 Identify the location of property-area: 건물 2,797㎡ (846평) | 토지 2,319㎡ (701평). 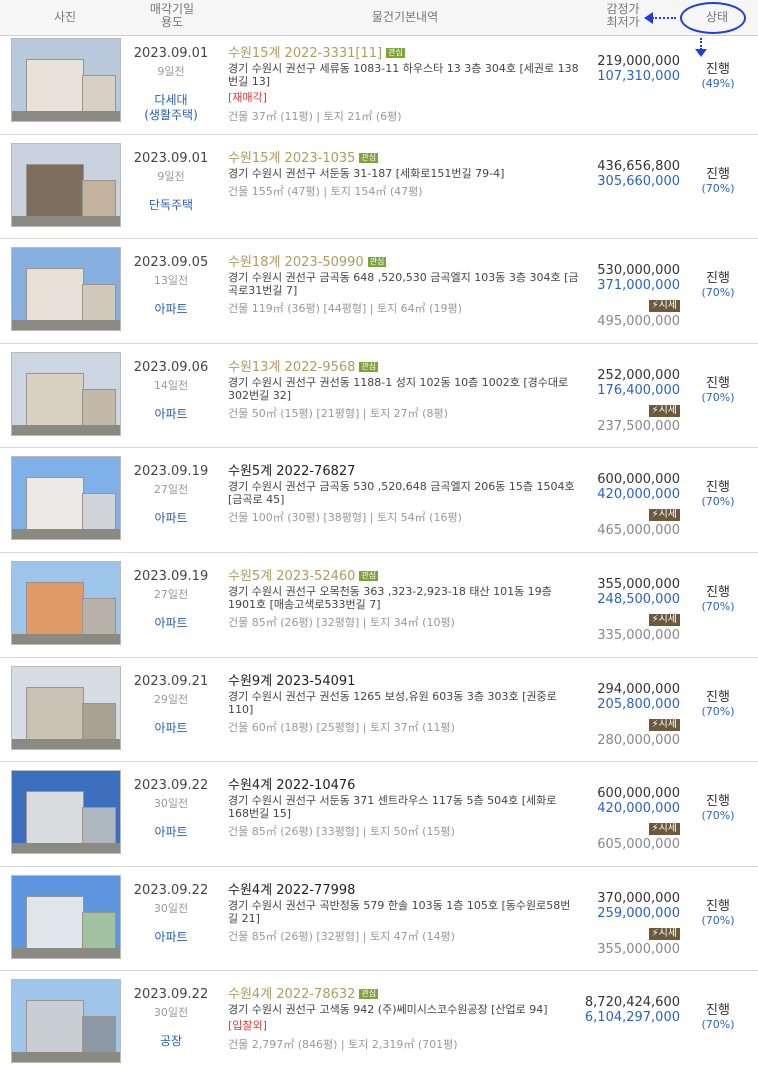
(343, 1045).